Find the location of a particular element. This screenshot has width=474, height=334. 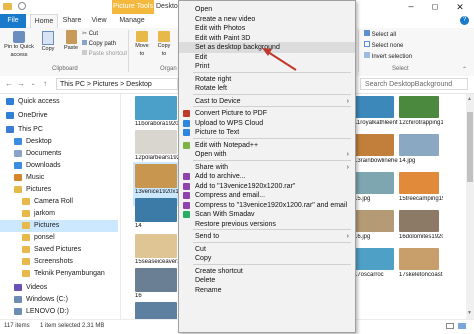

file-name: 16dolomites1920x1200.jpg is located at coordinates (421, 237).